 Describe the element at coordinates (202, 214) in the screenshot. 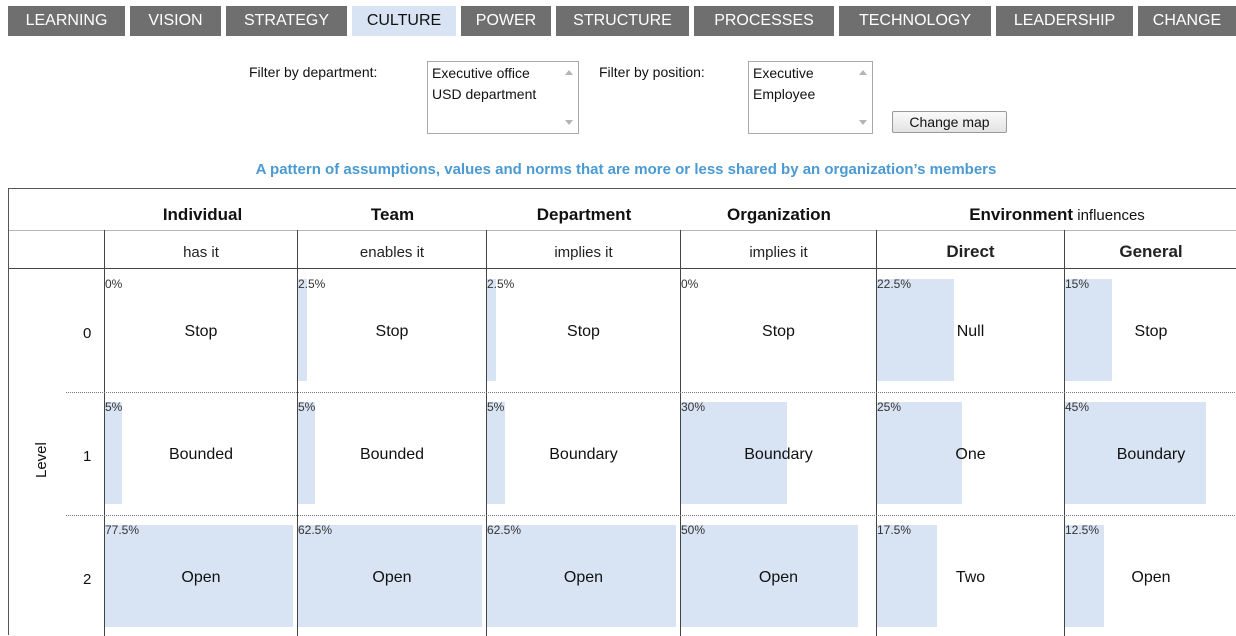

I see `column-header-individual: Individual` at that location.